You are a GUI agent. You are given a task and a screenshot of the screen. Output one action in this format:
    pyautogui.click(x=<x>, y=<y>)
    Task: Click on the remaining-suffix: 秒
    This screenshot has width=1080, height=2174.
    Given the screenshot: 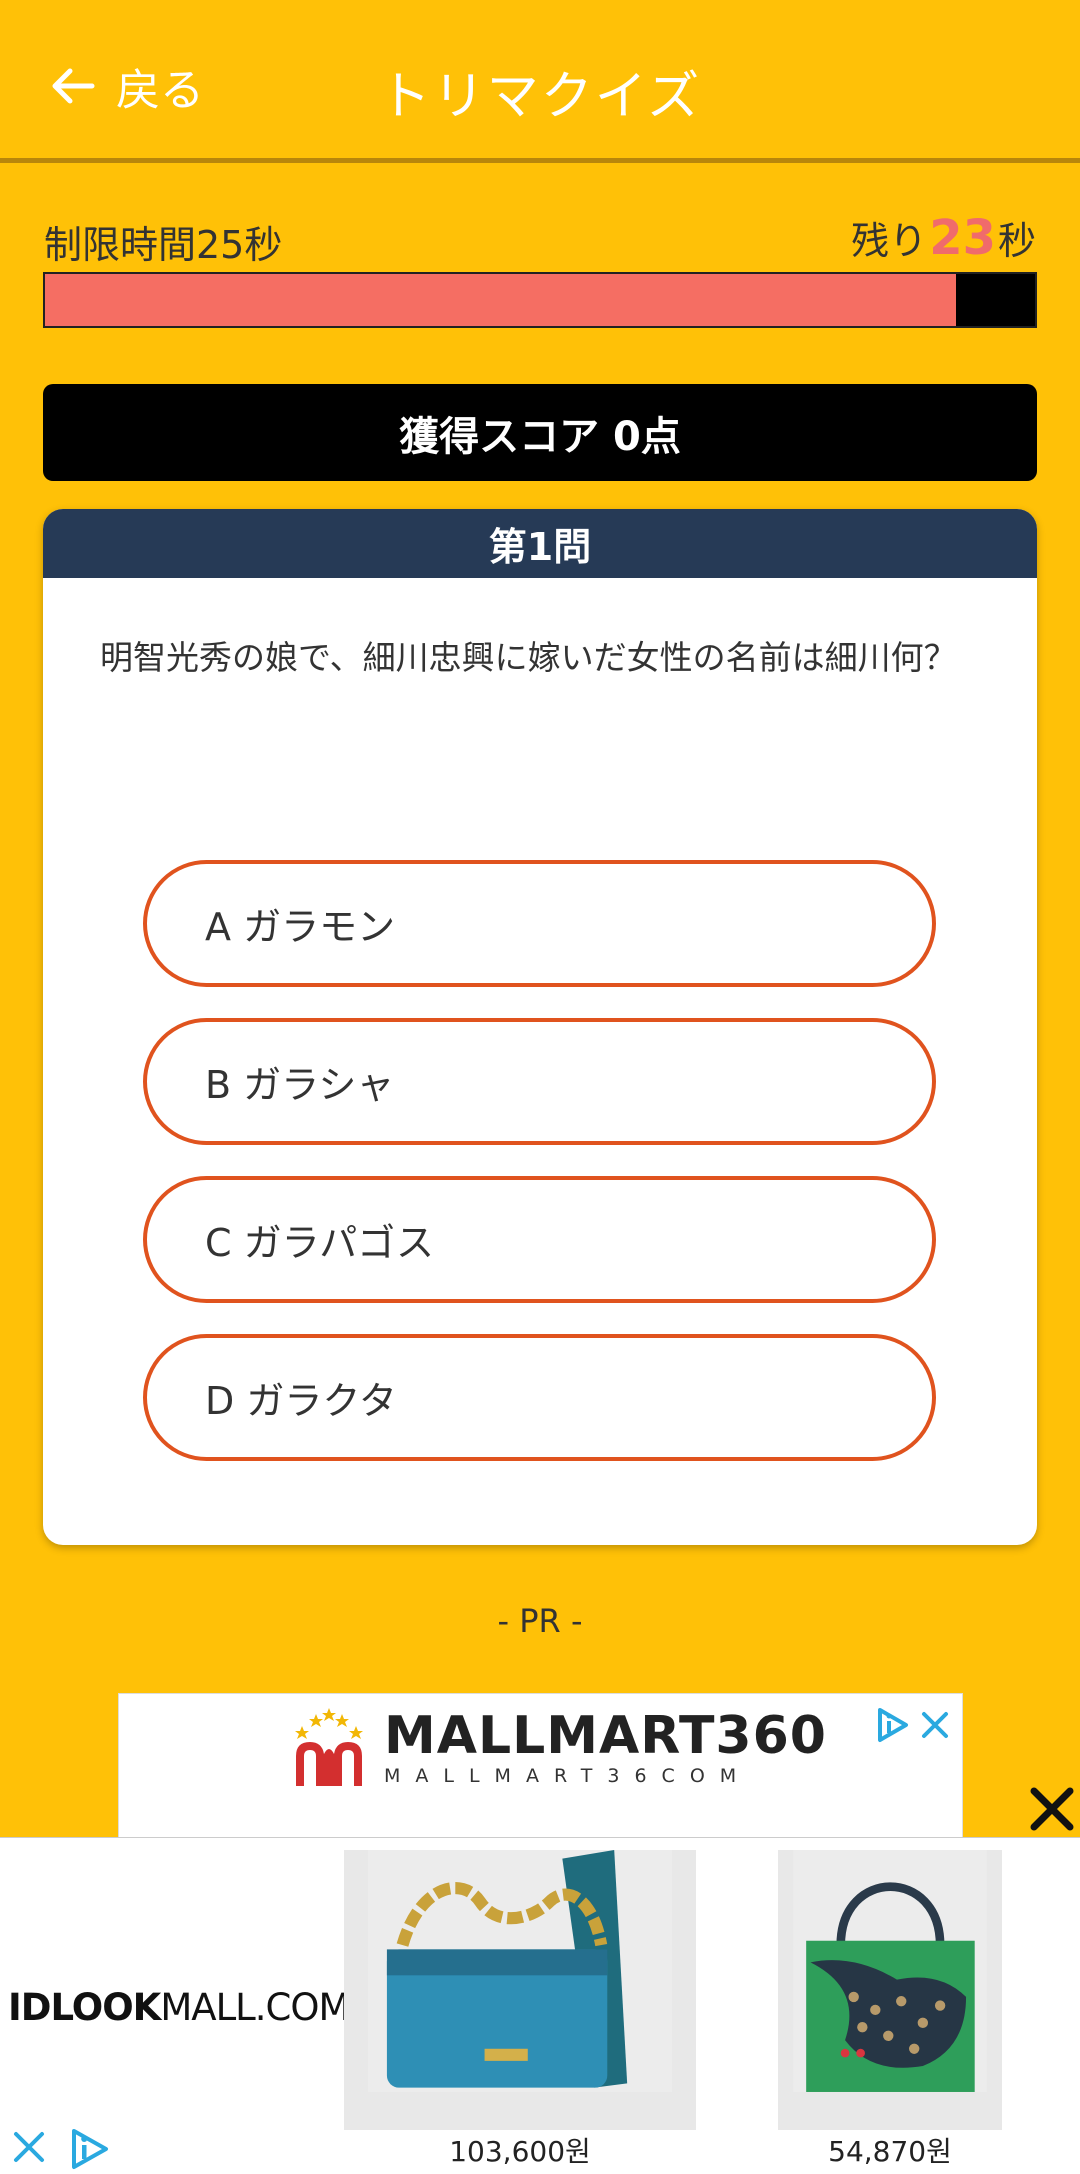 What is the action you would take?
    pyautogui.click(x=1016, y=241)
    